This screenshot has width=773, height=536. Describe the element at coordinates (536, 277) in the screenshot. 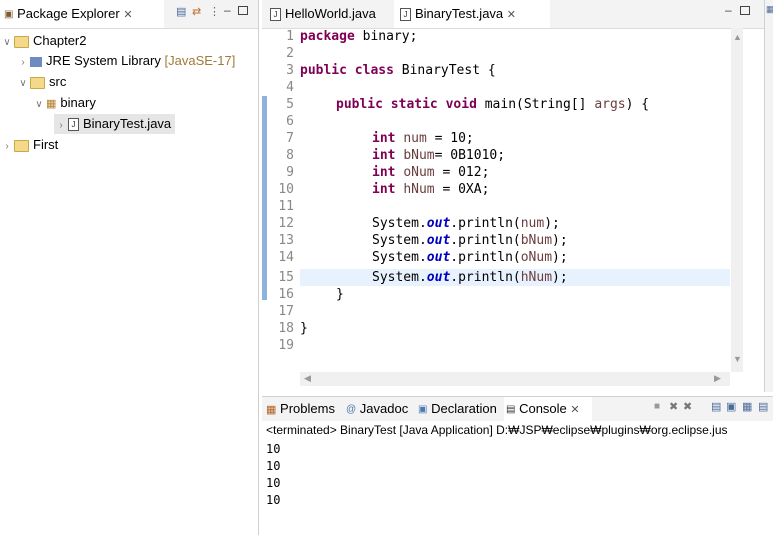

I see `variable: hNum` at that location.